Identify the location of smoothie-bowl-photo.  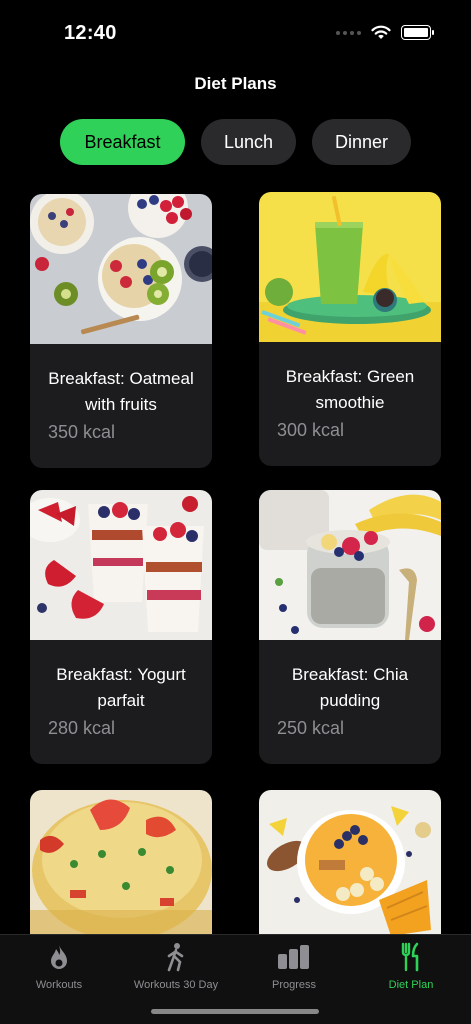
(350, 862).